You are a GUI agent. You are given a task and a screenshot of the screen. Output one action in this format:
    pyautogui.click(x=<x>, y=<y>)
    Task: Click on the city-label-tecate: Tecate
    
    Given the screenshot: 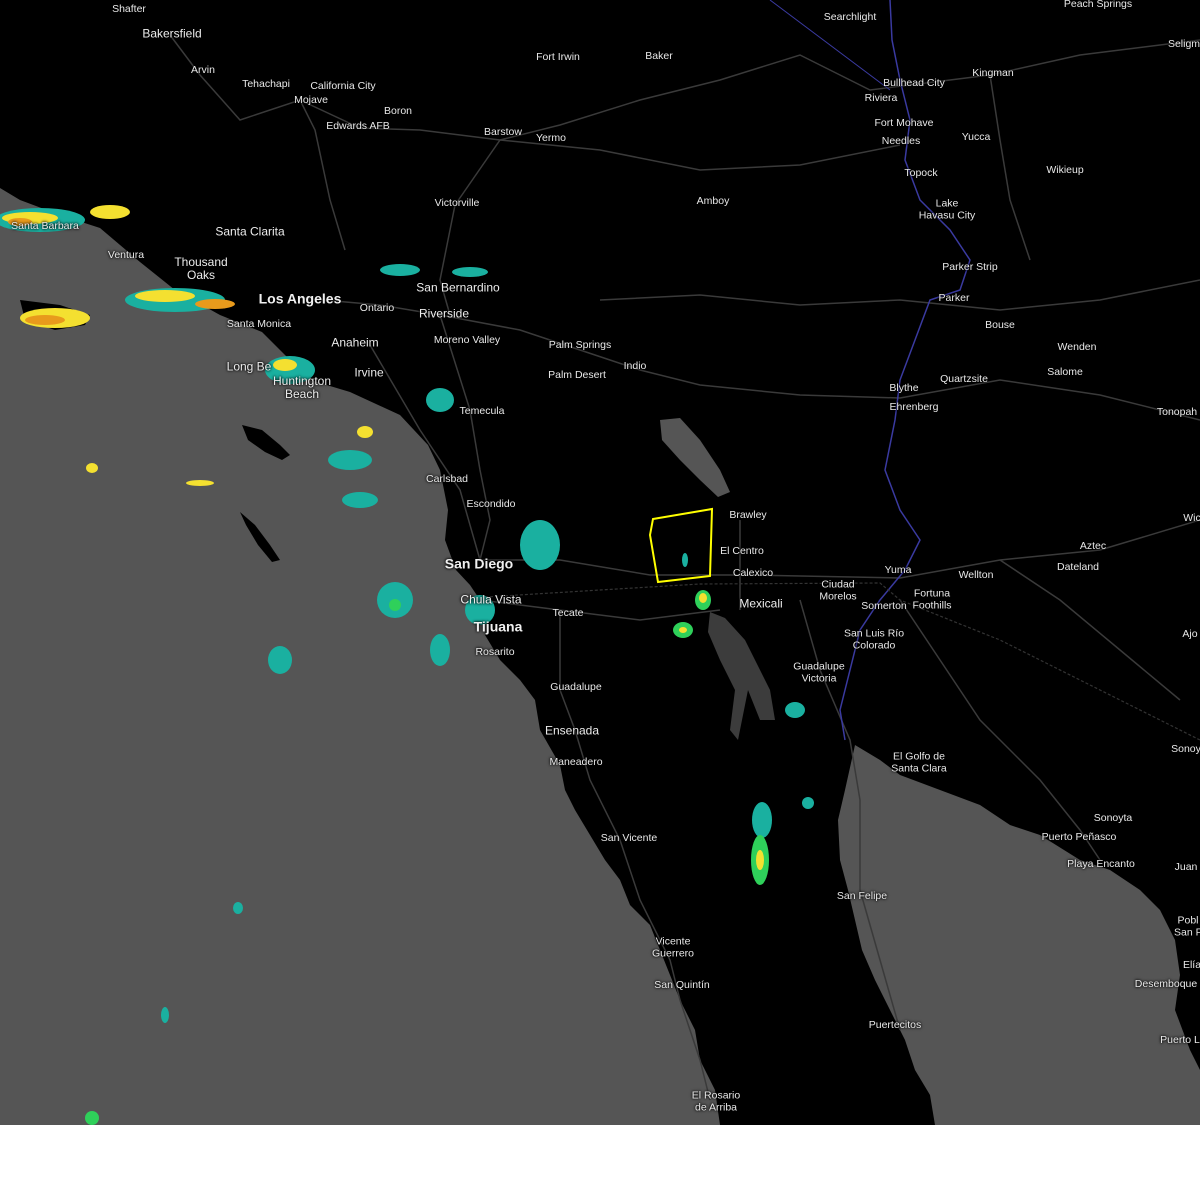 What is the action you would take?
    pyautogui.click(x=568, y=613)
    